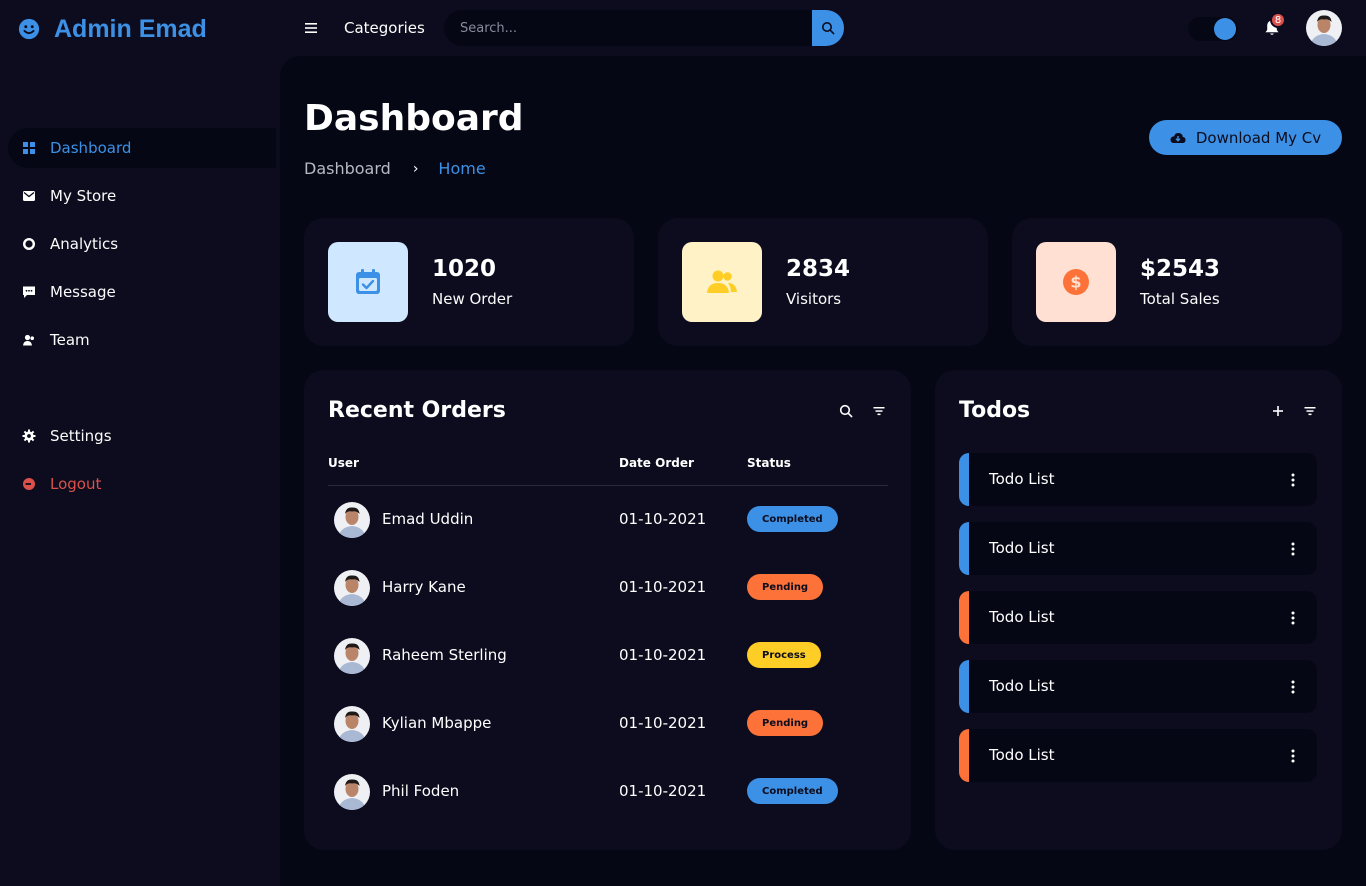 The height and width of the screenshot is (886, 1366). What do you see at coordinates (91, 148) in the screenshot?
I see `sidebar-item-label: Dashboard` at bounding box center [91, 148].